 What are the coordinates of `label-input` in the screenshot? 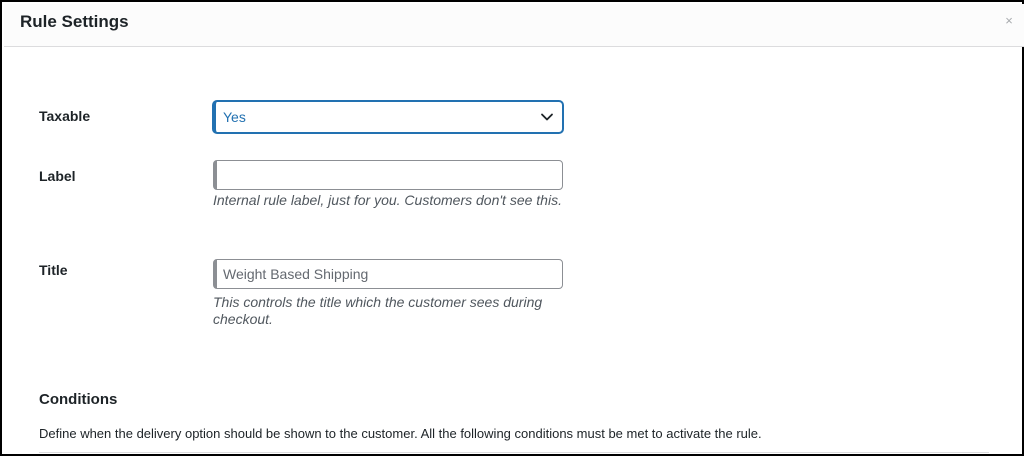 It's located at (388, 175).